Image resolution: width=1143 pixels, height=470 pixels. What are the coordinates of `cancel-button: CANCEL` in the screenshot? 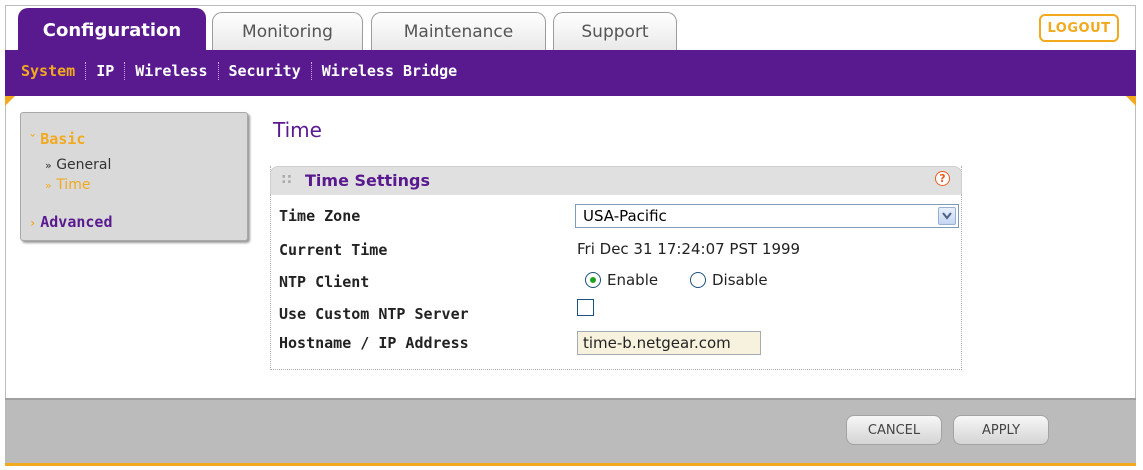 It's located at (894, 430).